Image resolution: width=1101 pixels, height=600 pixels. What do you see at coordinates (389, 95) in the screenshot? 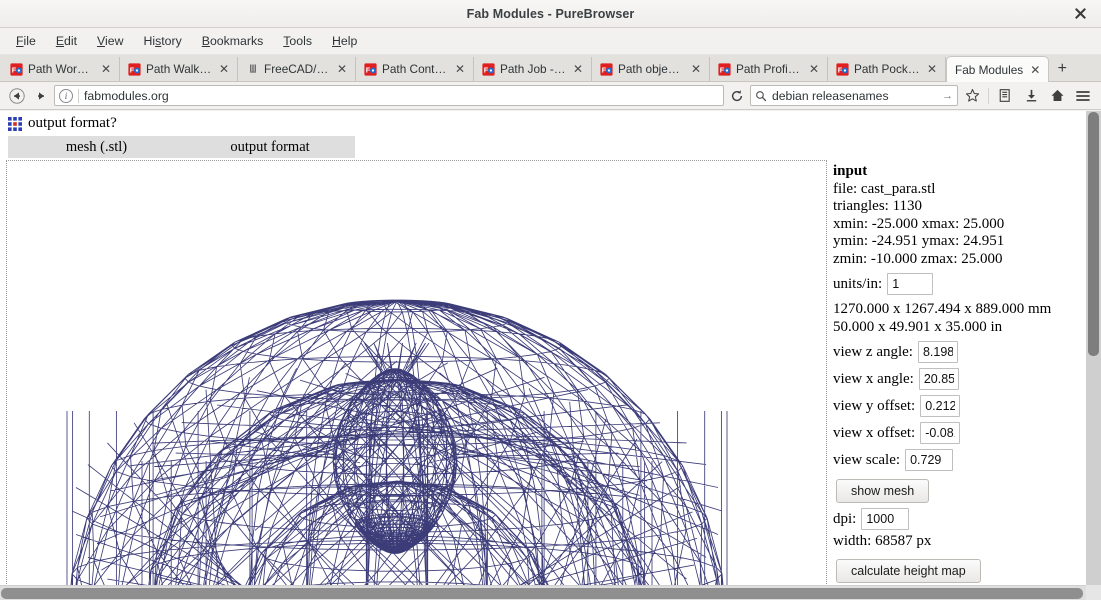
I see `url-bar: i fabmodules.org` at bounding box center [389, 95].